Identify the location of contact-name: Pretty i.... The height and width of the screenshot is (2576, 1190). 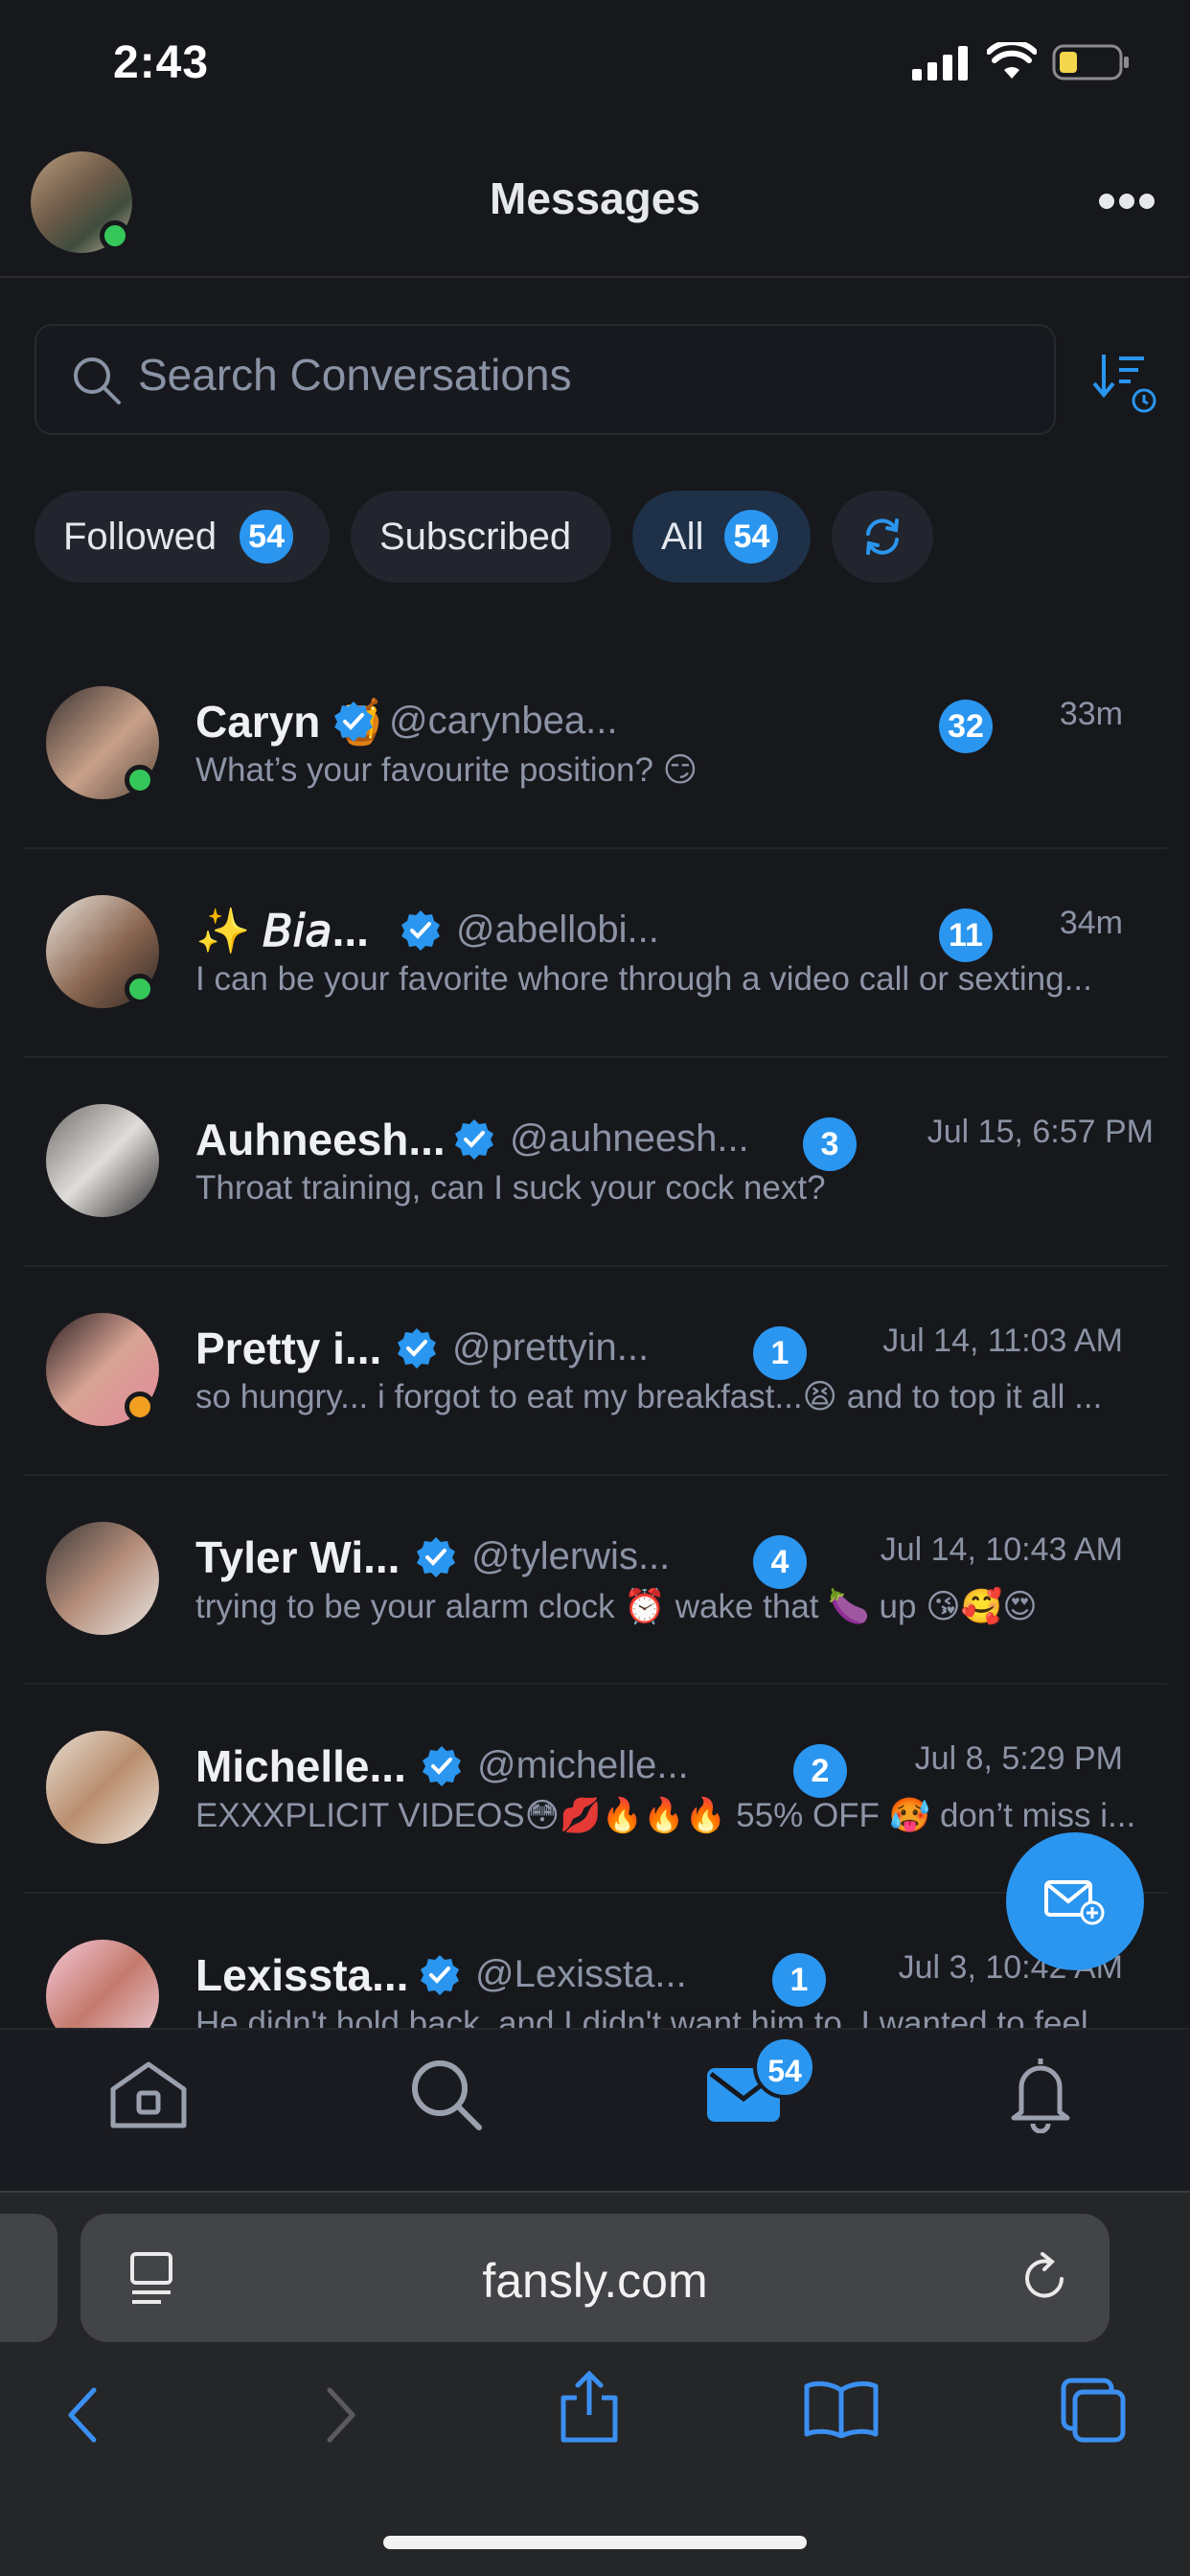
(288, 1348).